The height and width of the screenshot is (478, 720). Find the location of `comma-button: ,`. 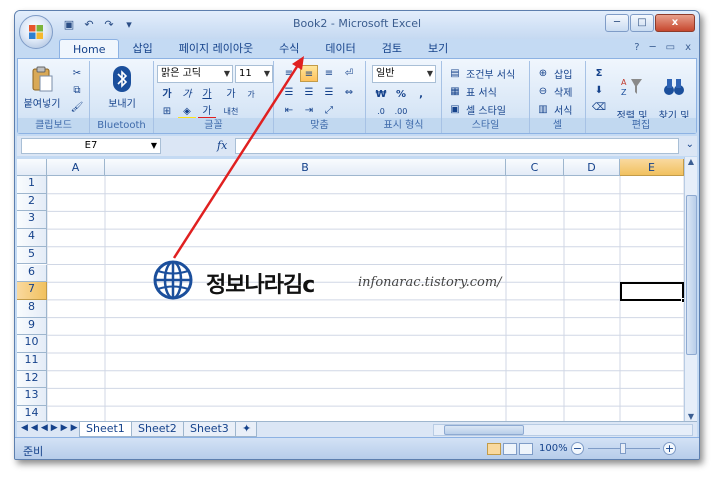

comma-button: , is located at coordinates (421, 94).